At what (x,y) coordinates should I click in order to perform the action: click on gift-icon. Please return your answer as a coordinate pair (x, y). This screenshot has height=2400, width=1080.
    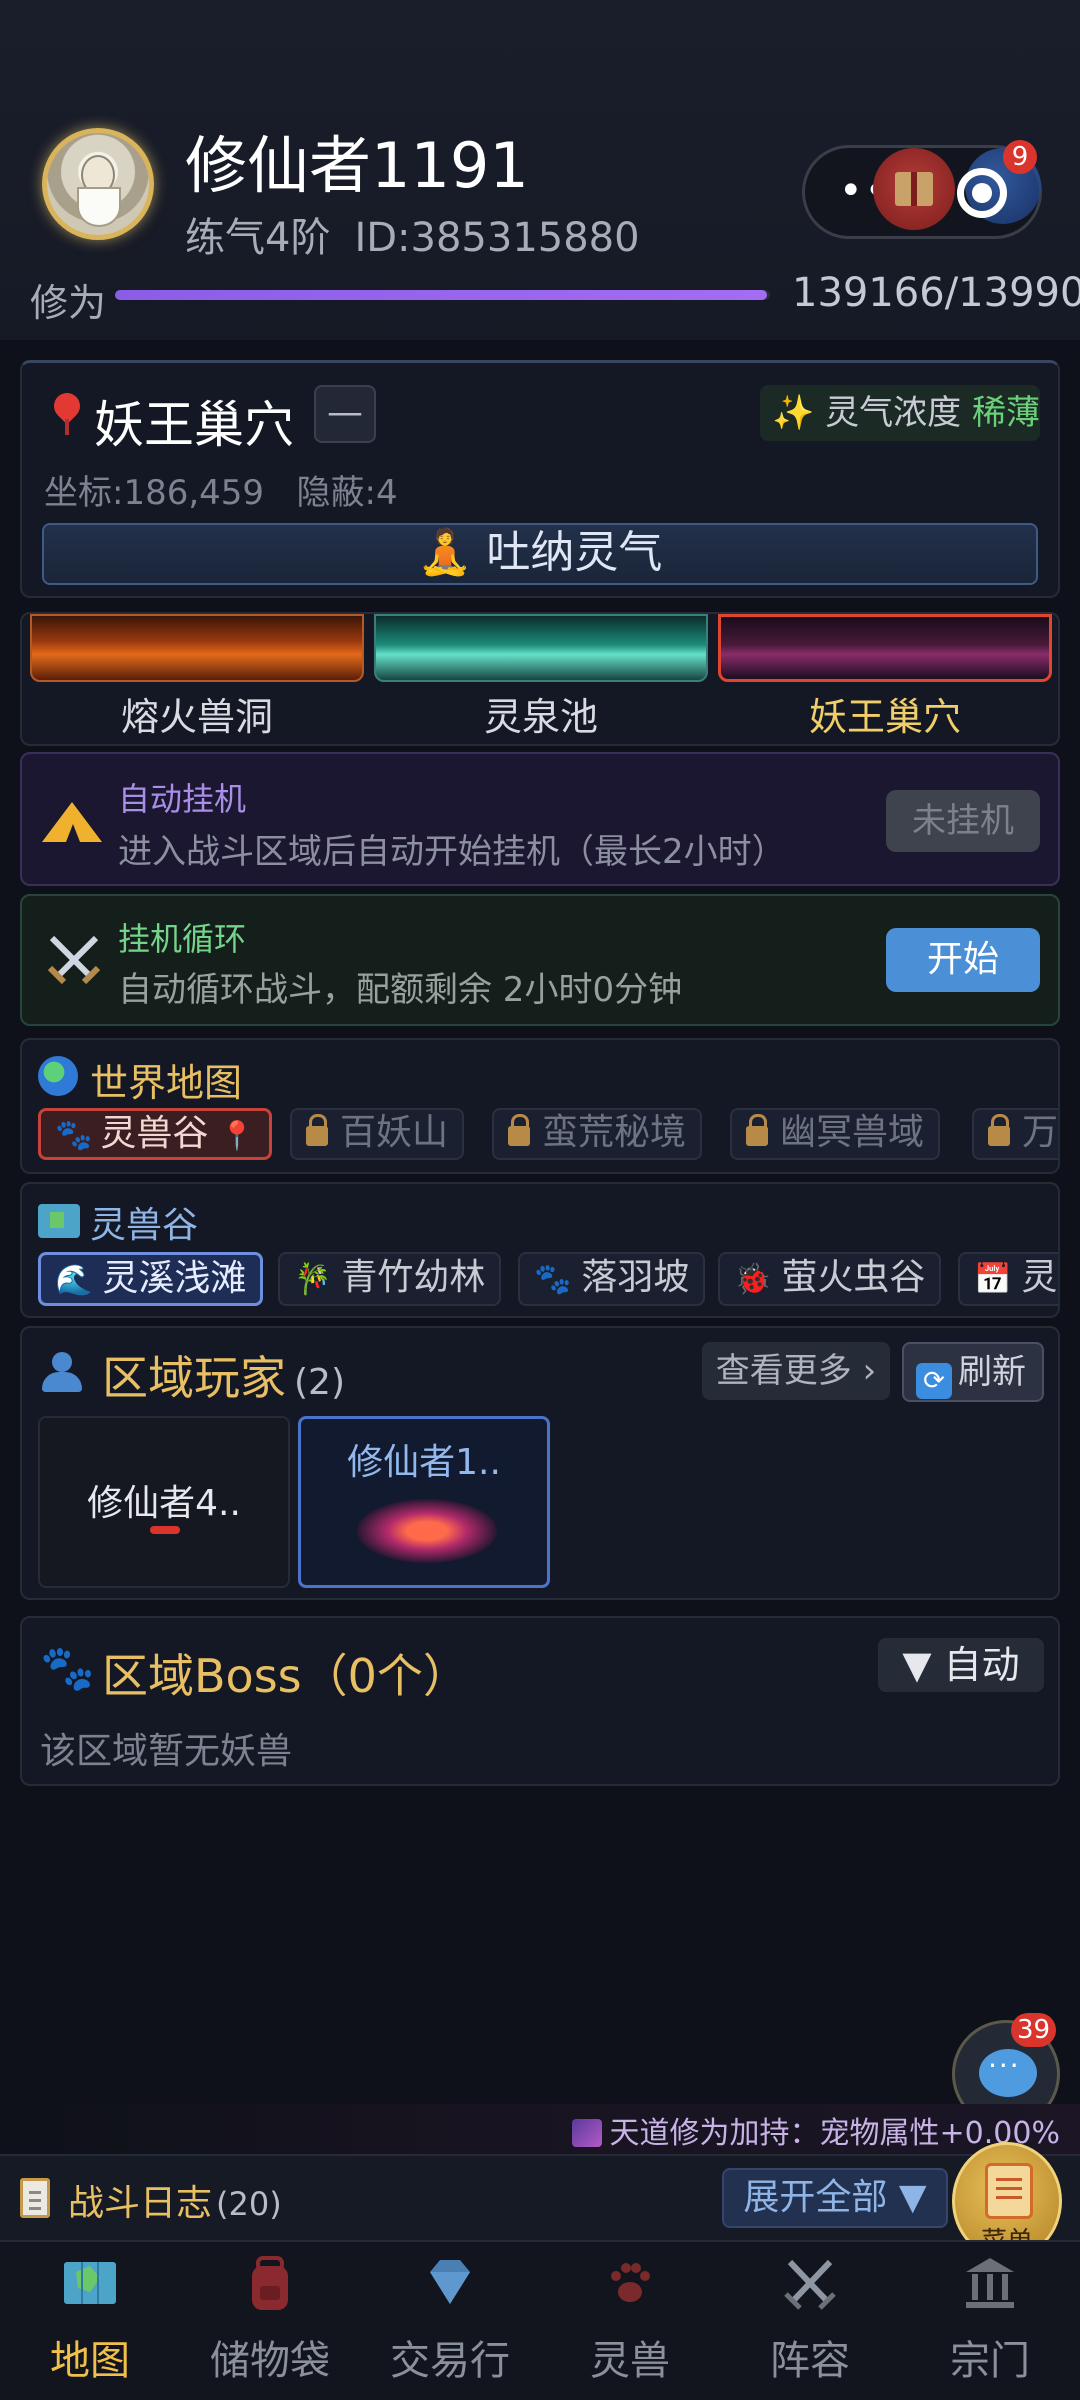
    Looking at the image, I should click on (914, 189).